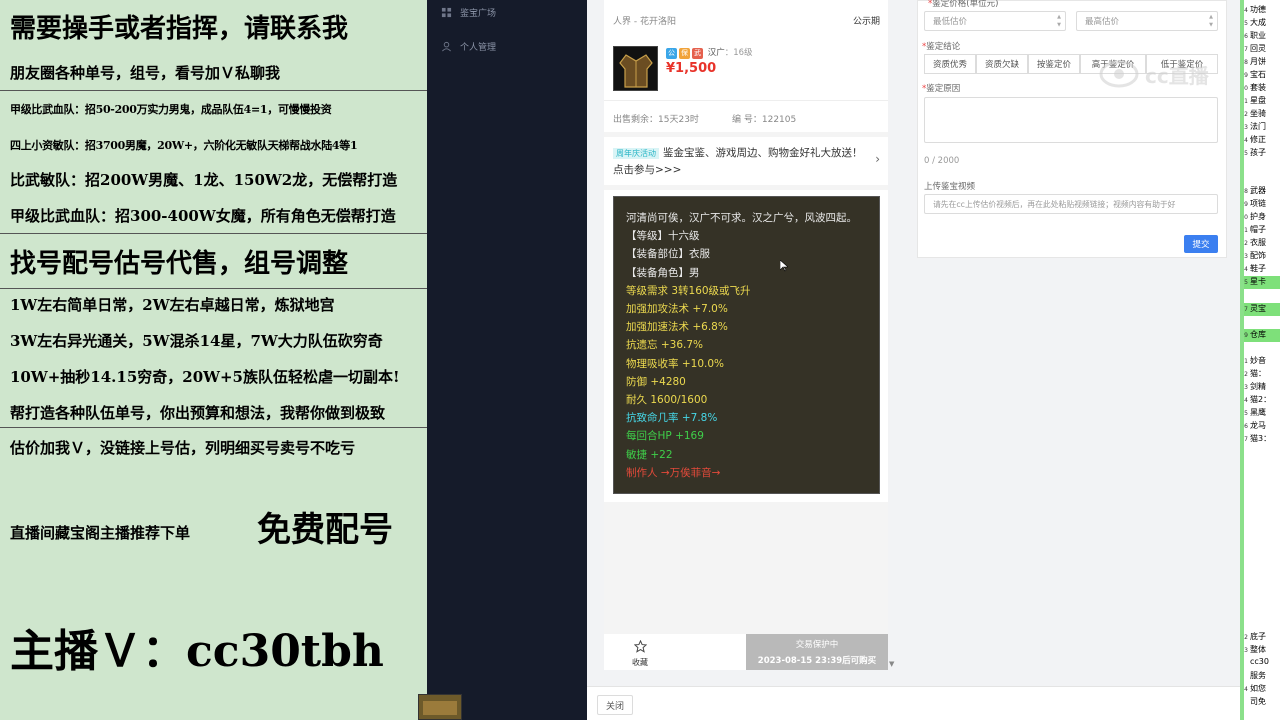 This screenshot has height=720, width=1280. What do you see at coordinates (640, 653) in the screenshot?
I see `favorite-button: 收藏` at bounding box center [640, 653].